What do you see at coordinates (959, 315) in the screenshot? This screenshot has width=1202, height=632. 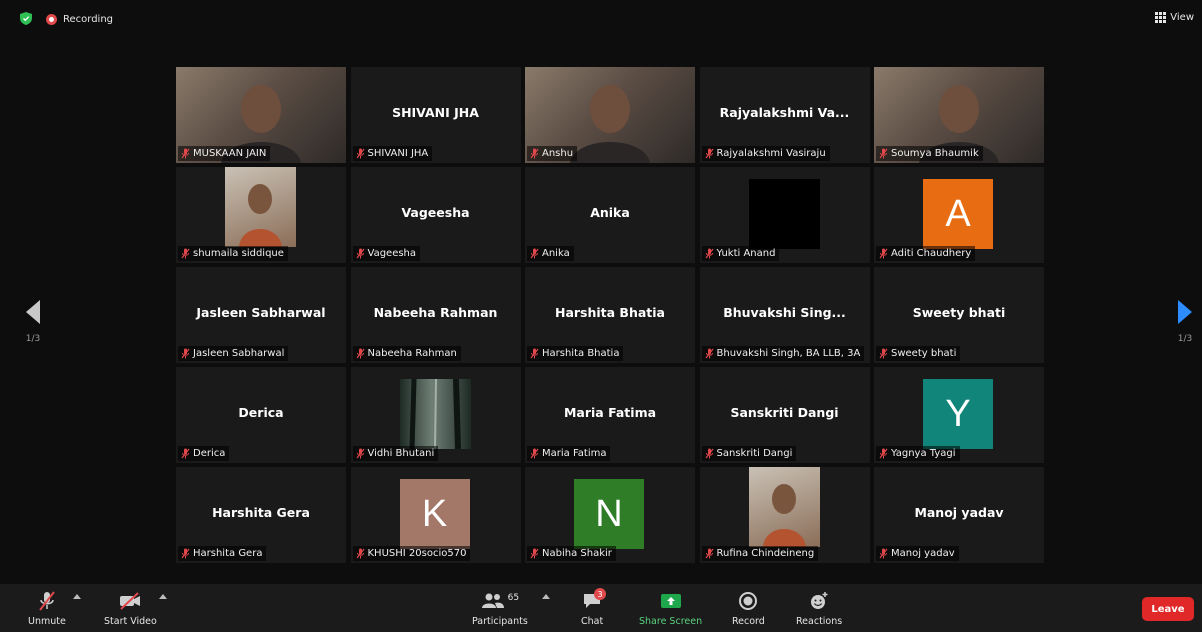 I see `participant-tile: Sweety bhati Sweety bhati` at bounding box center [959, 315].